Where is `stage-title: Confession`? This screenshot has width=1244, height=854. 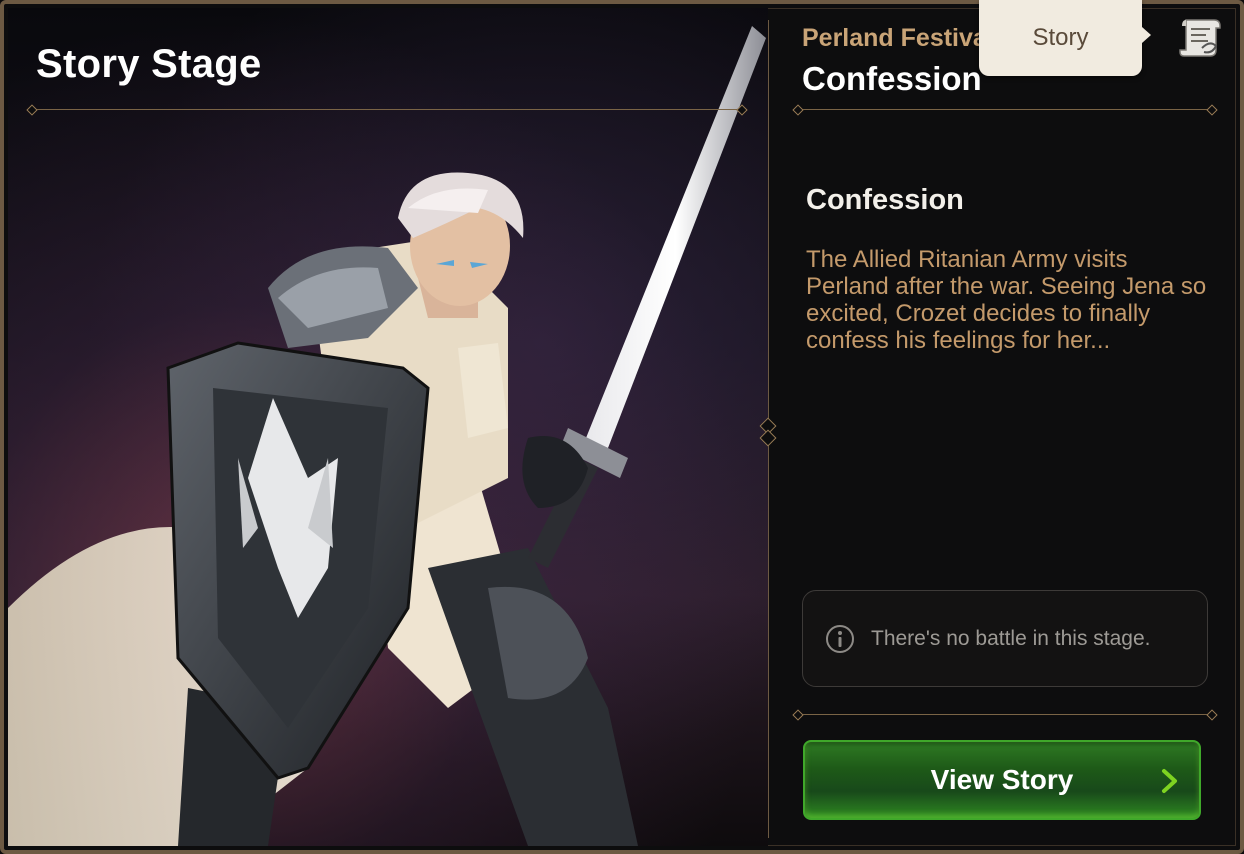 stage-title: Confession is located at coordinates (892, 78).